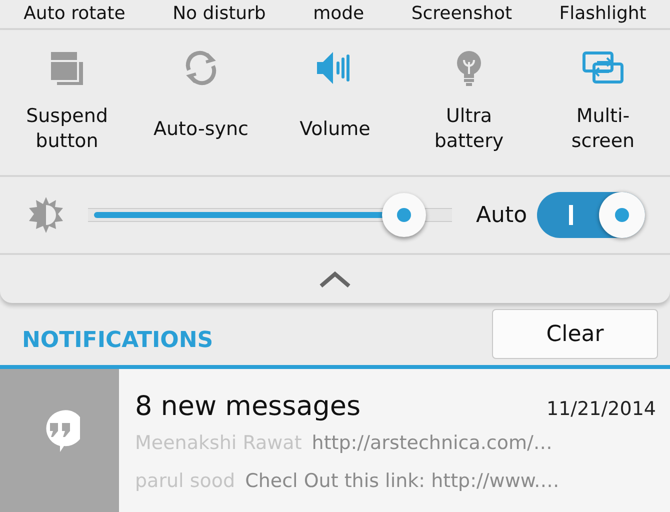  I want to click on auto-toggle-switch, so click(591, 215).